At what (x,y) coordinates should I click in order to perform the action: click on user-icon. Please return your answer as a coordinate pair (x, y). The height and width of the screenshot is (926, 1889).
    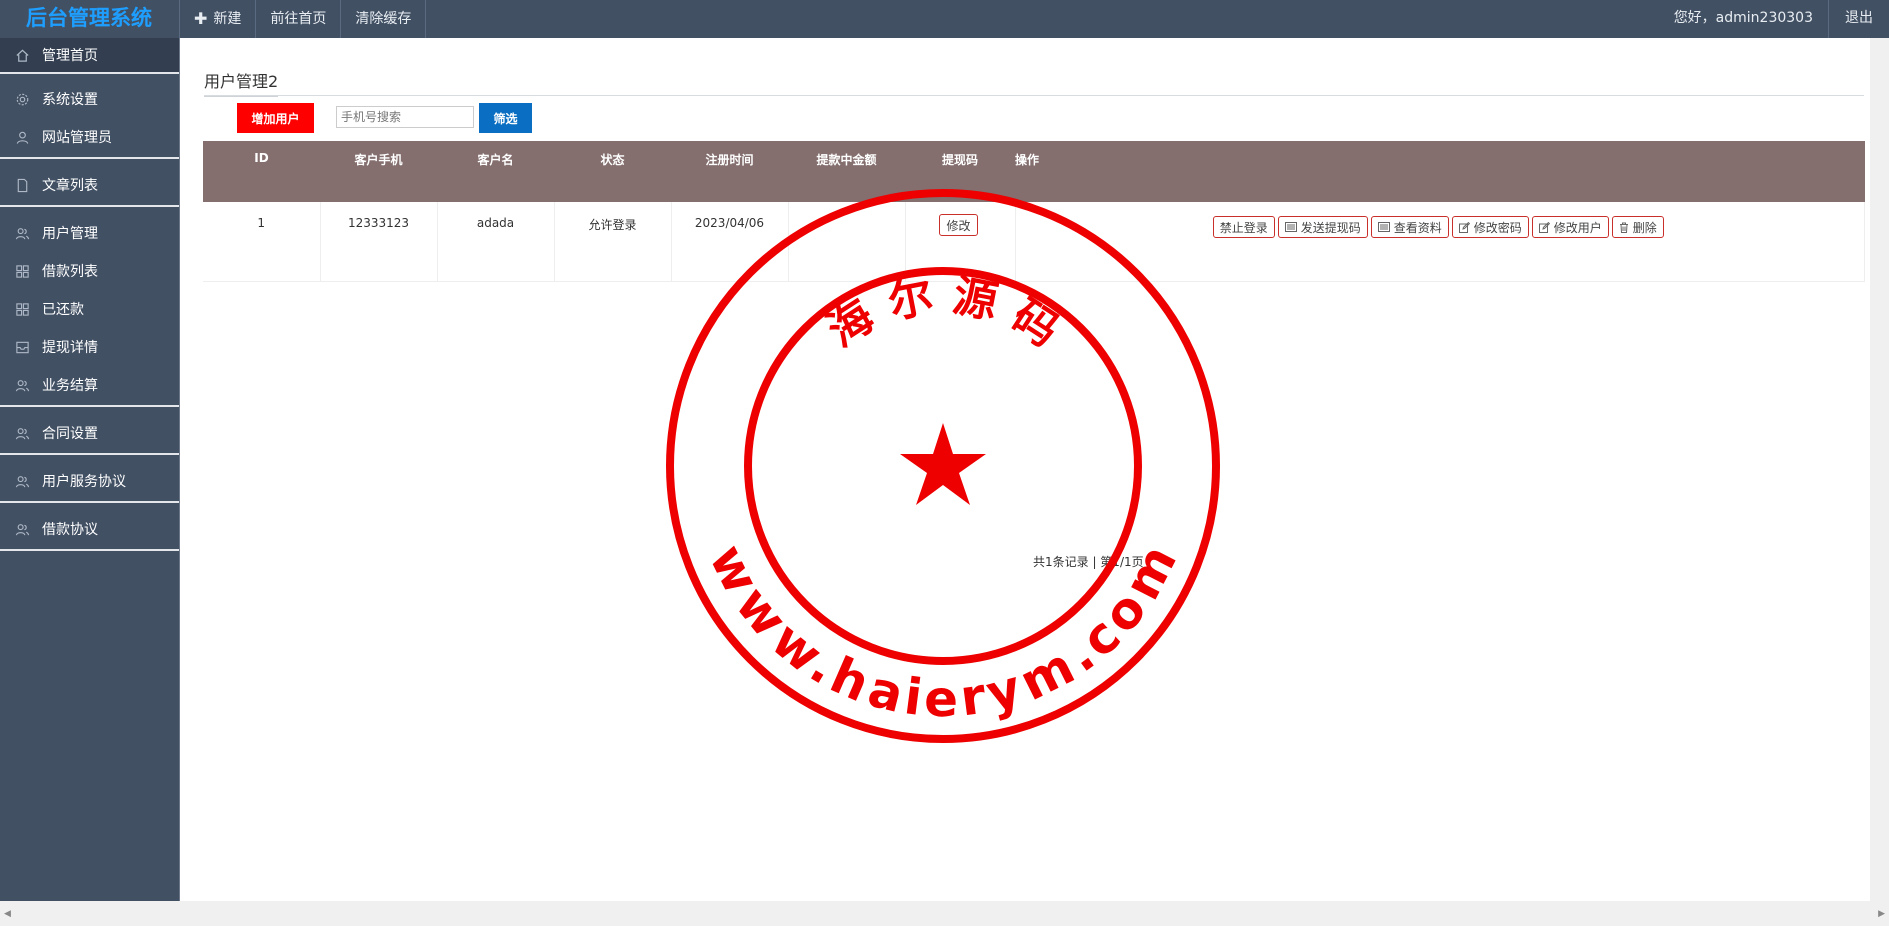
    Looking at the image, I should click on (22, 137).